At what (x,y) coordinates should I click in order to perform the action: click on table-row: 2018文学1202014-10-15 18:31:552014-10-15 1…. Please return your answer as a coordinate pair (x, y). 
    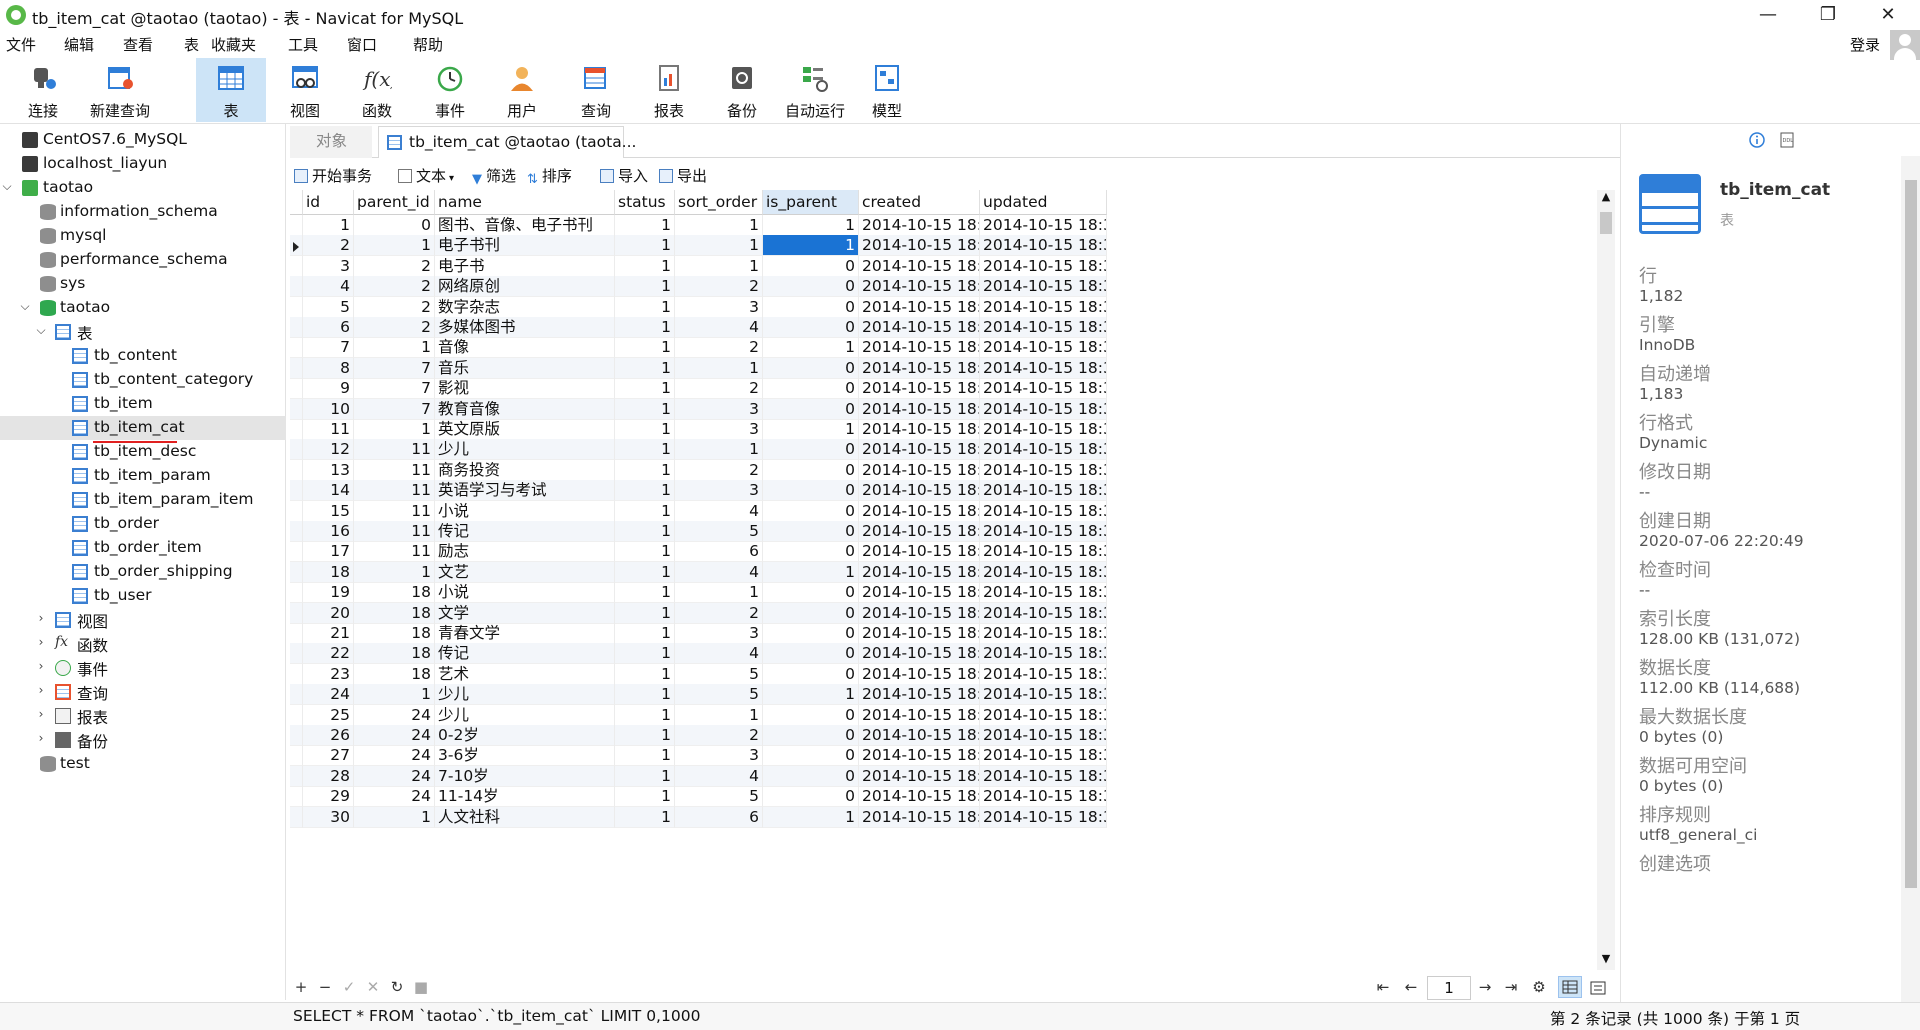
    Looking at the image, I should click on (945, 613).